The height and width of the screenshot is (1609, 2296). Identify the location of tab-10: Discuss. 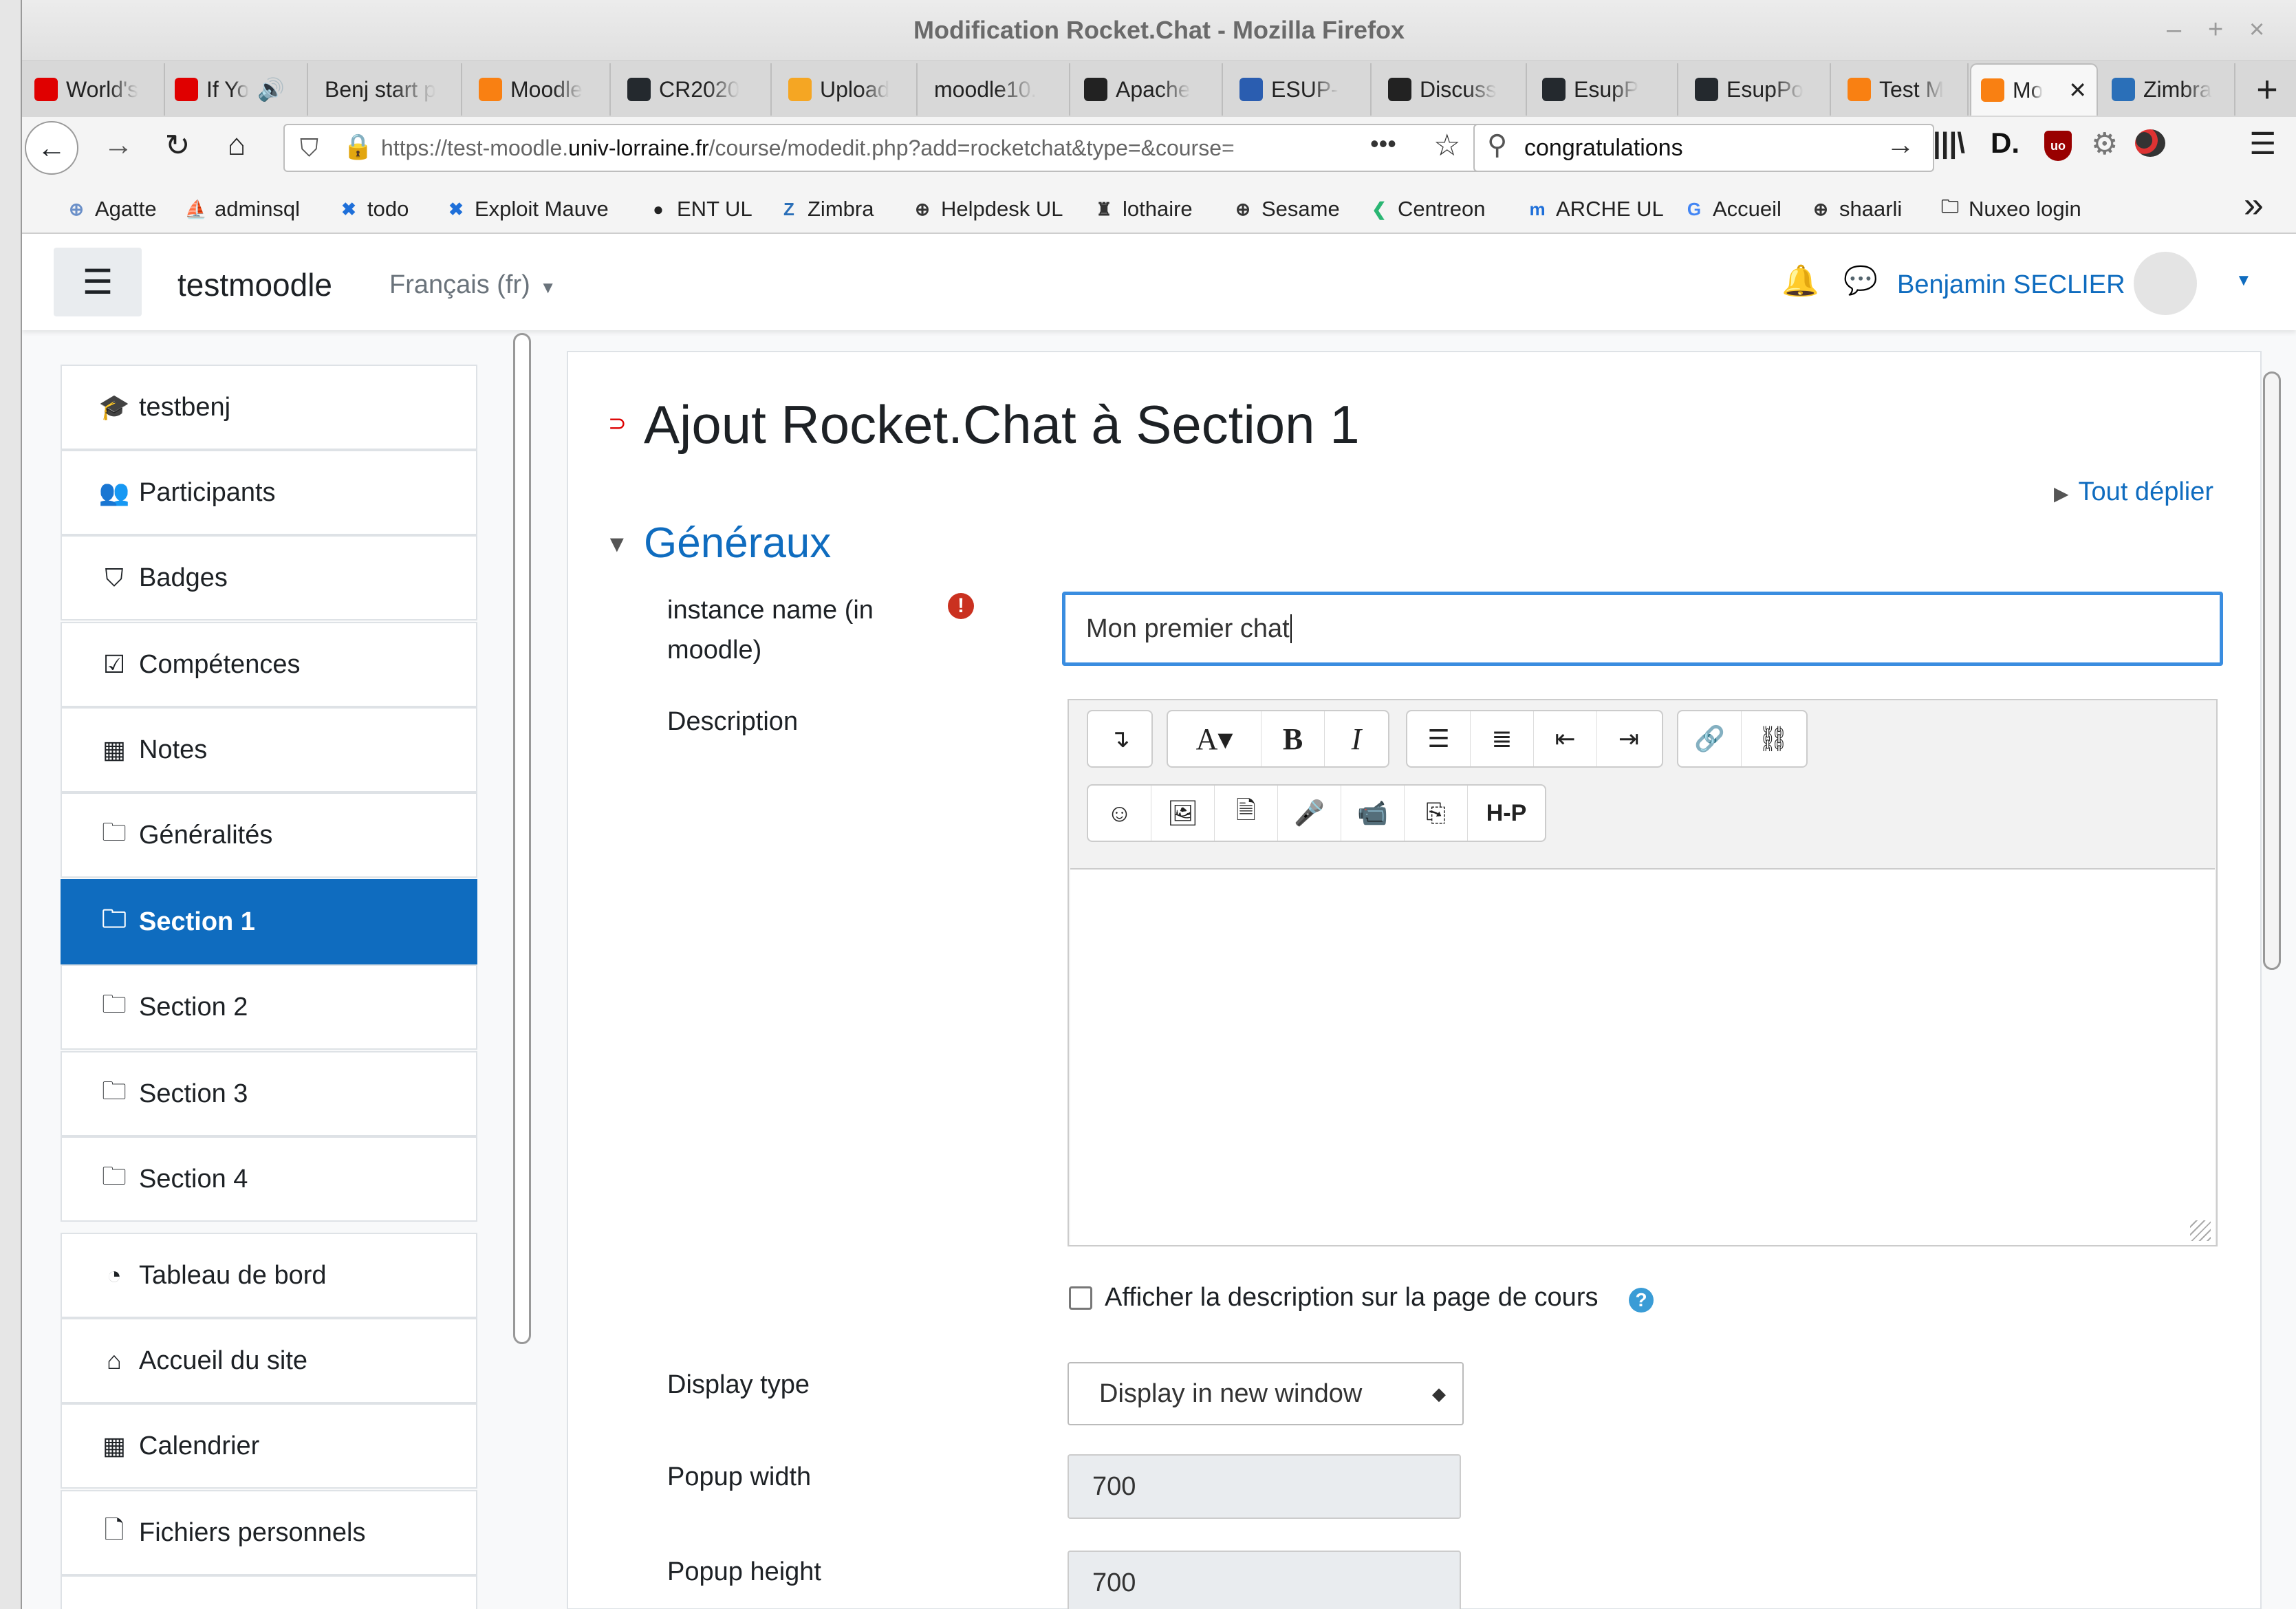
(1453, 89).